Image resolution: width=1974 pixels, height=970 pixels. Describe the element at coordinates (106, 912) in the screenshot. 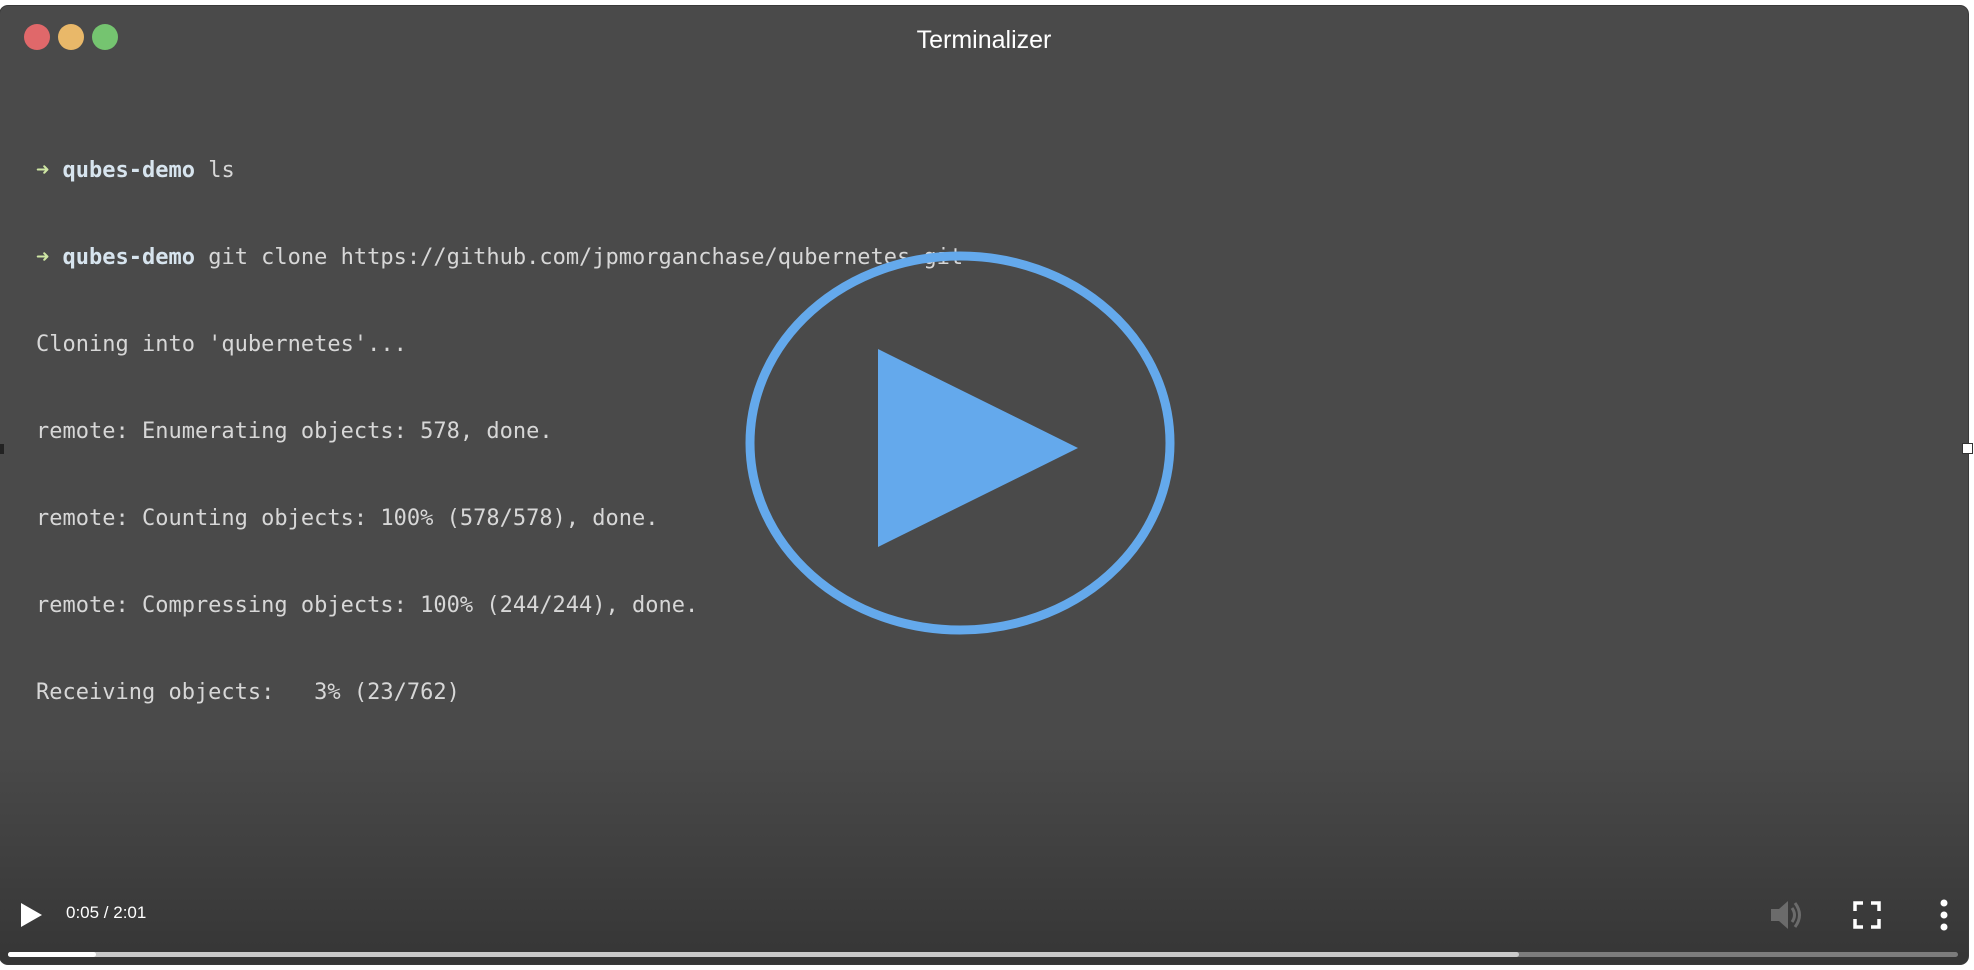

I see `time-display: 0:05 / 2:01` at that location.